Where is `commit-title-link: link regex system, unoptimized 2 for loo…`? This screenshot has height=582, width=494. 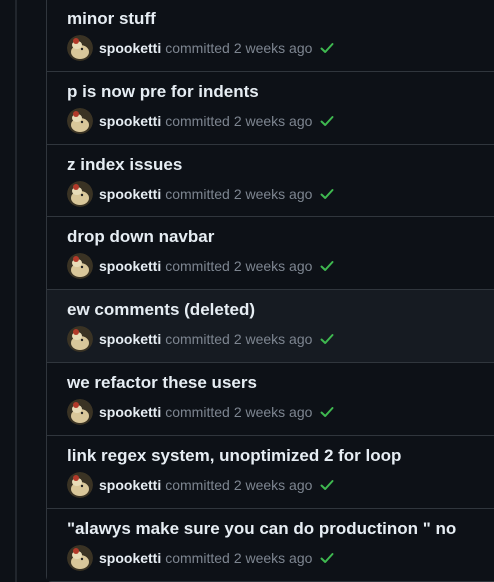 commit-title-link: link regex system, unoptimized 2 for loo… is located at coordinates (234, 456).